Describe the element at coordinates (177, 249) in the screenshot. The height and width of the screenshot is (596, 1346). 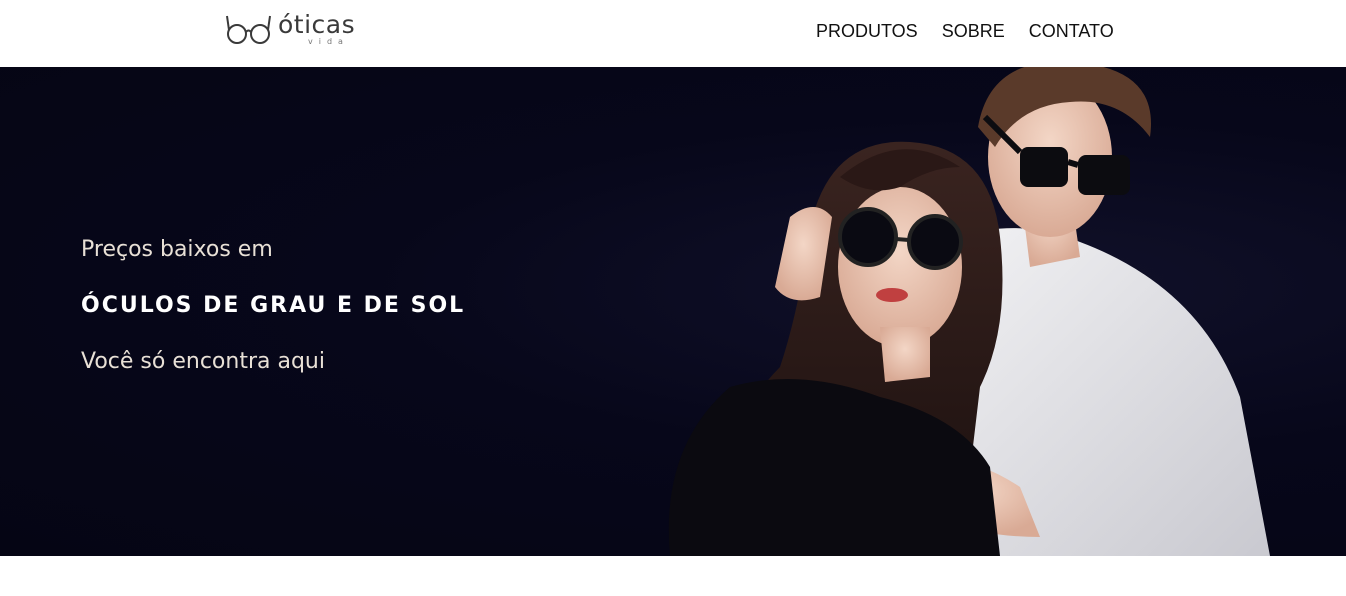
I see `hero-line-1: Preços baixos em` at that location.